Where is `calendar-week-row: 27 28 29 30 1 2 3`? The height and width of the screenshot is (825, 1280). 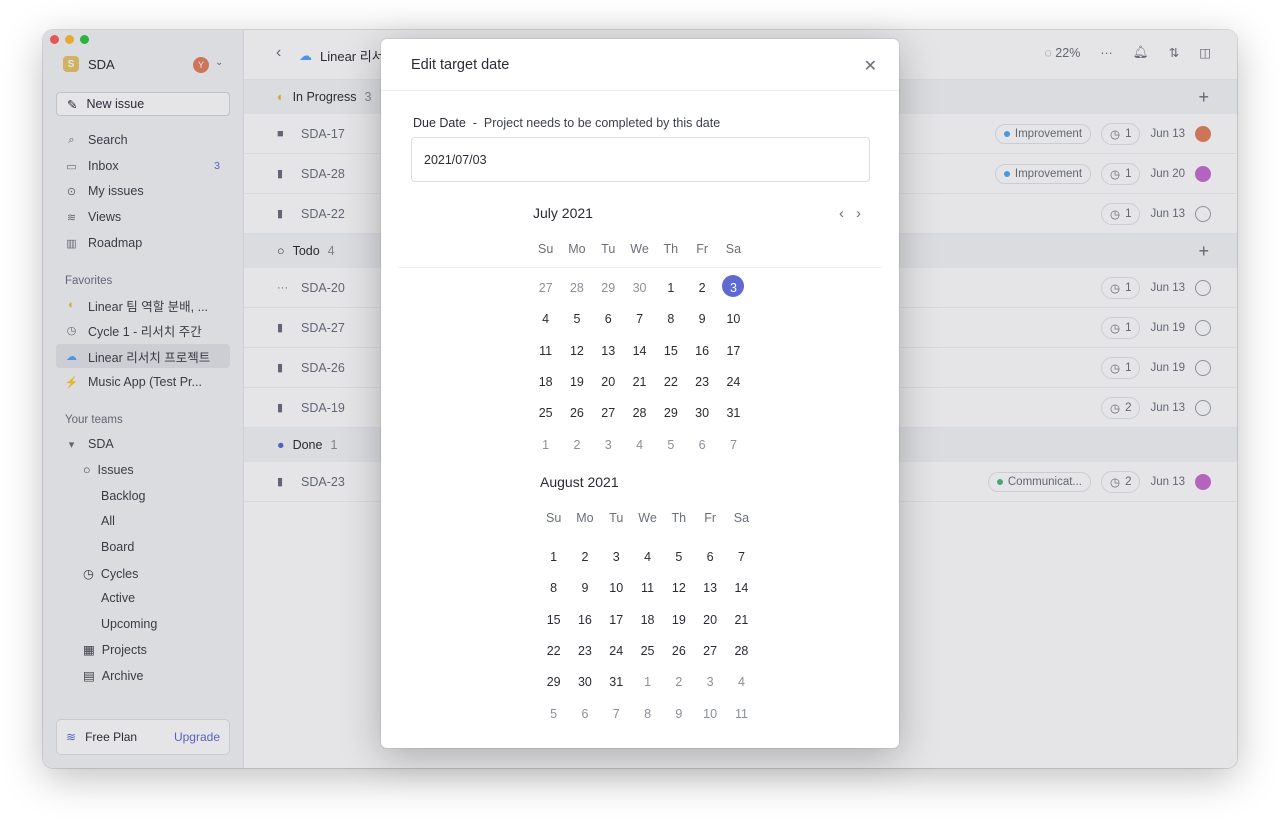
calendar-week-row: 27 28 29 30 1 2 3 is located at coordinates (639, 286).